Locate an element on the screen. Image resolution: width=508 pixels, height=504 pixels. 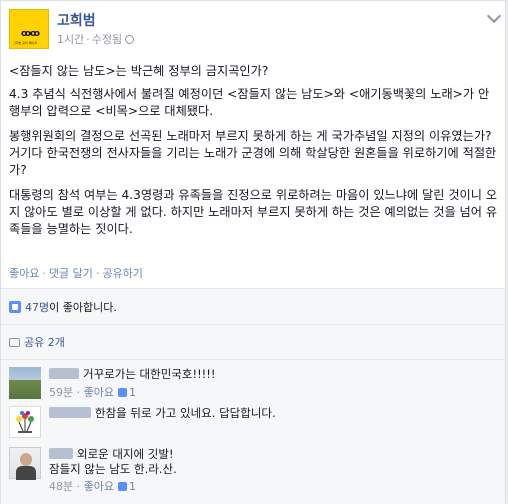
likes-text: 이 좋아합니다. is located at coordinates (83, 307).